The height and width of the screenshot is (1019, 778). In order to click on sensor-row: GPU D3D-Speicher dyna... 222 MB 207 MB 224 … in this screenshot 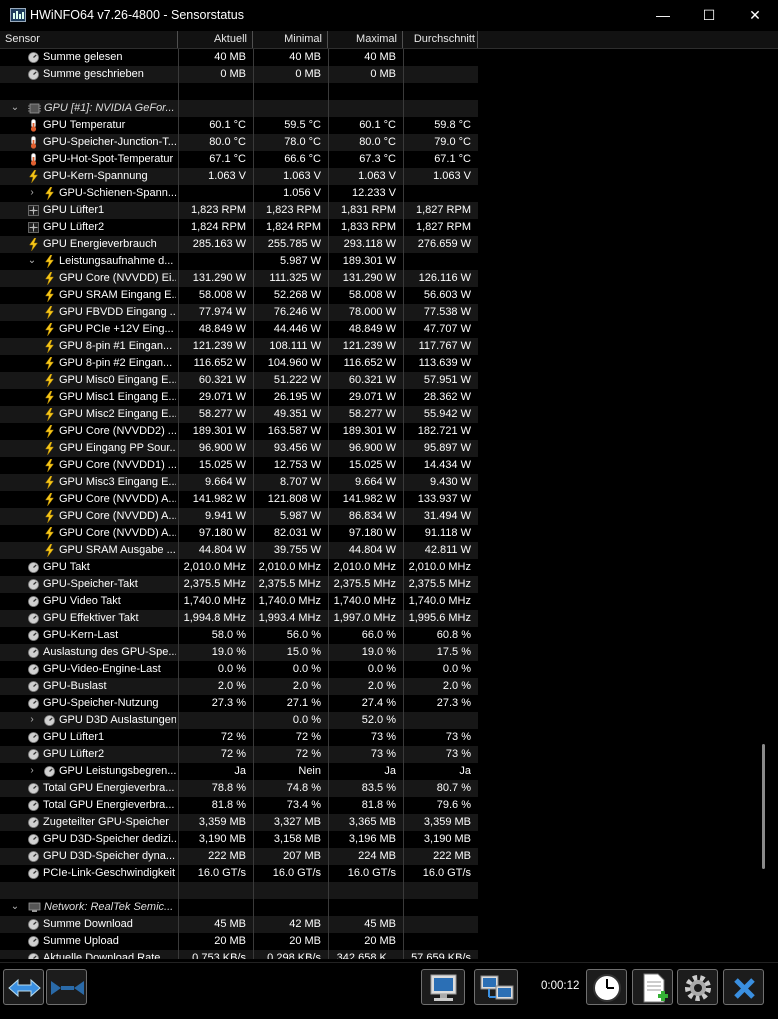, I will do `click(239, 856)`.